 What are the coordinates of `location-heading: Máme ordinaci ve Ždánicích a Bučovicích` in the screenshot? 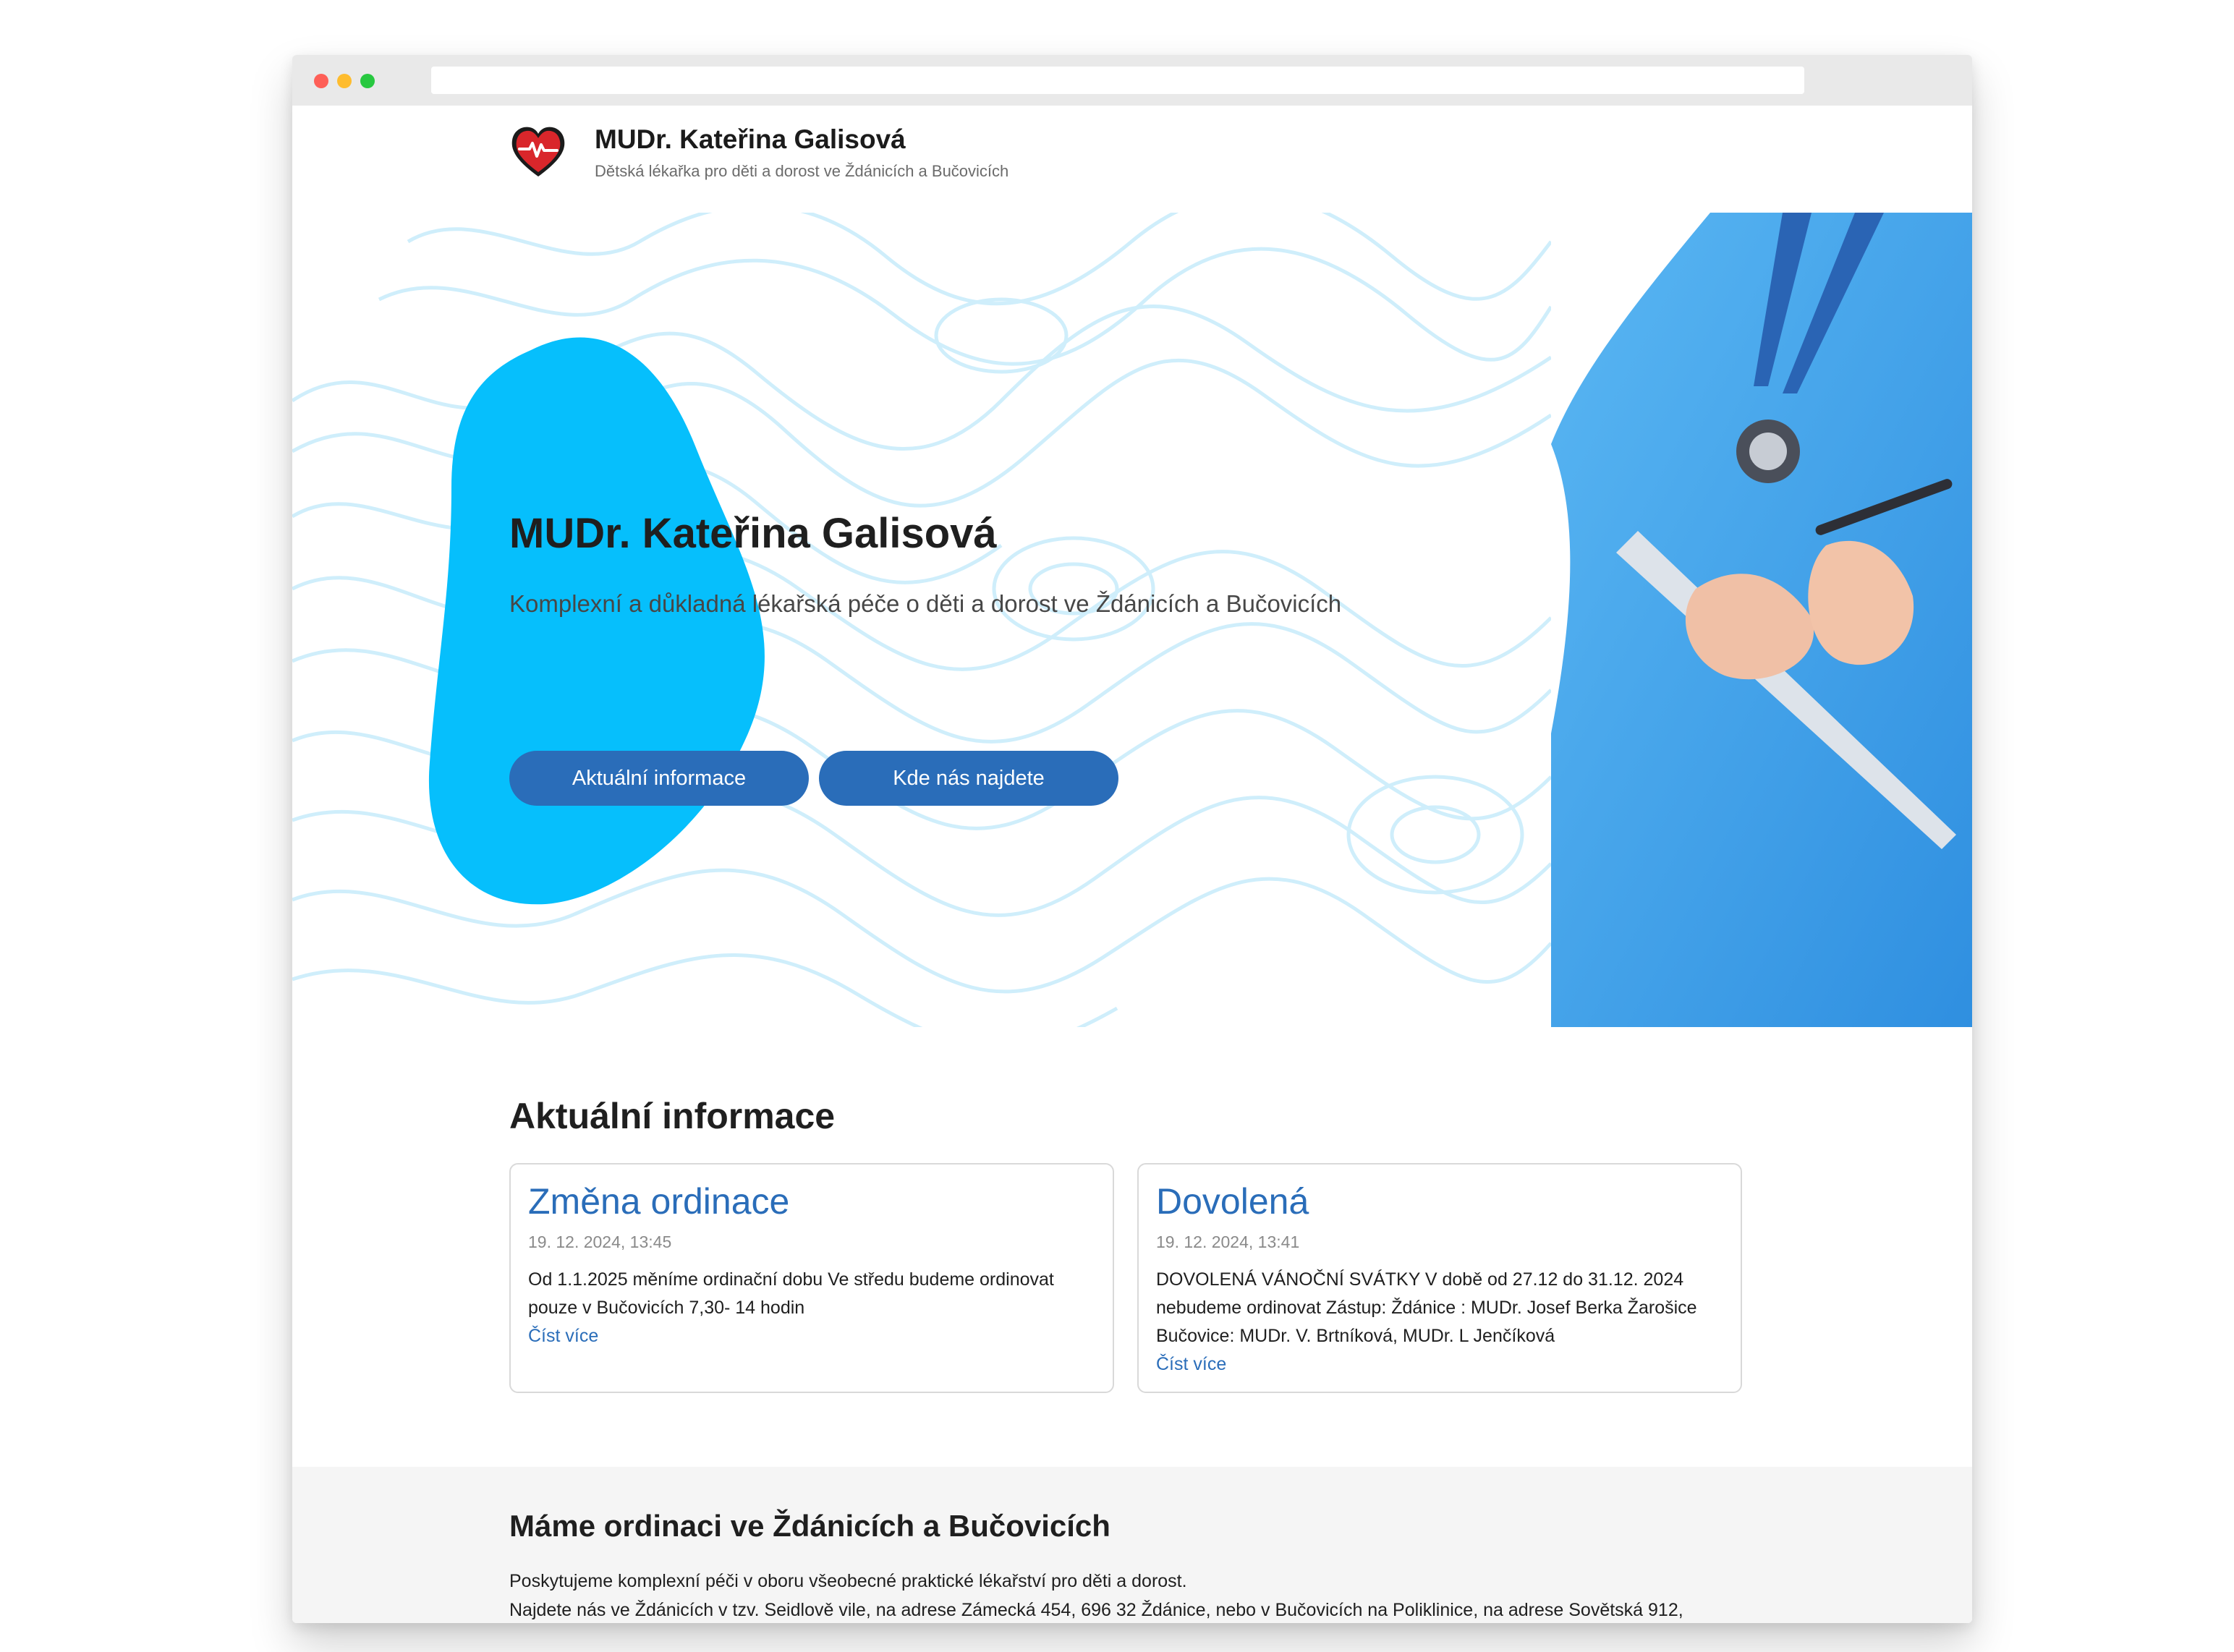 It's located at (809, 1526).